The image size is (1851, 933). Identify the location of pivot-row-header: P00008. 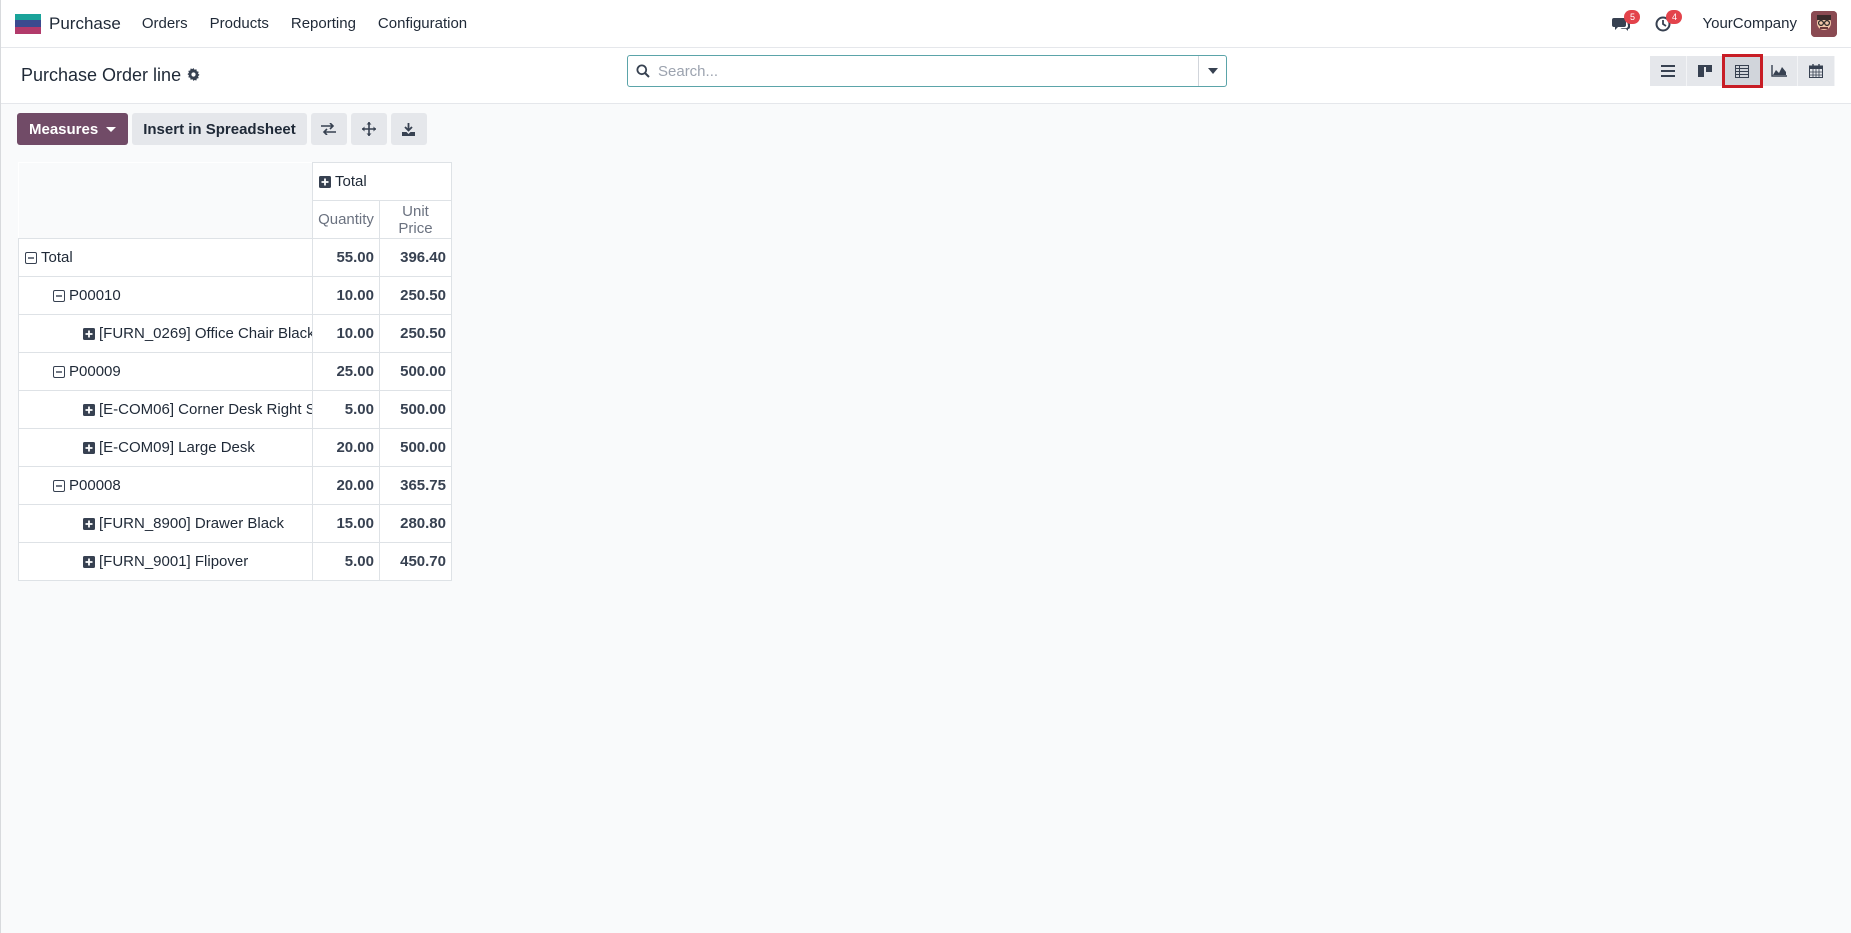
(165, 485).